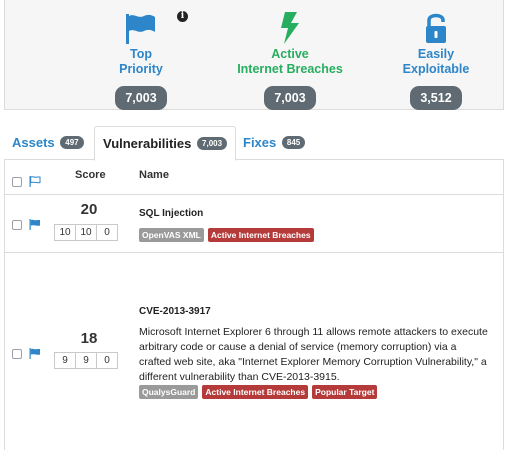 Image resolution: width=506 pixels, height=450 pixels. I want to click on tab-label: Vulnerabilities, so click(147, 143).